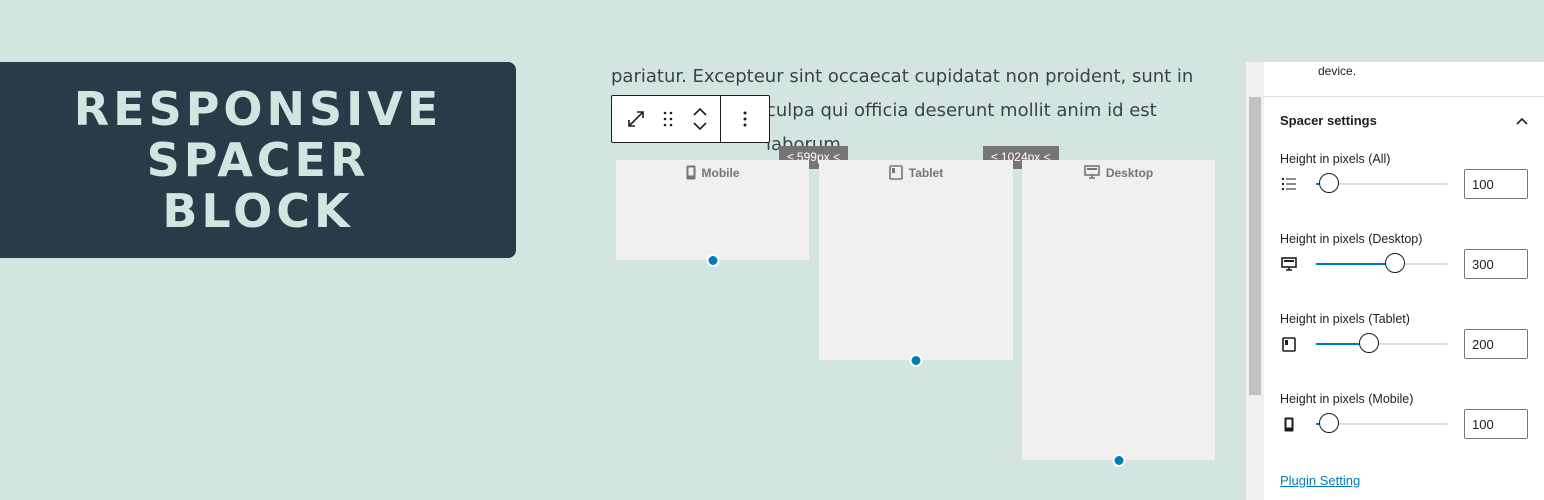 This screenshot has height=500, width=1544. I want to click on control-label: Height in pixels (Tablet), so click(1345, 319).